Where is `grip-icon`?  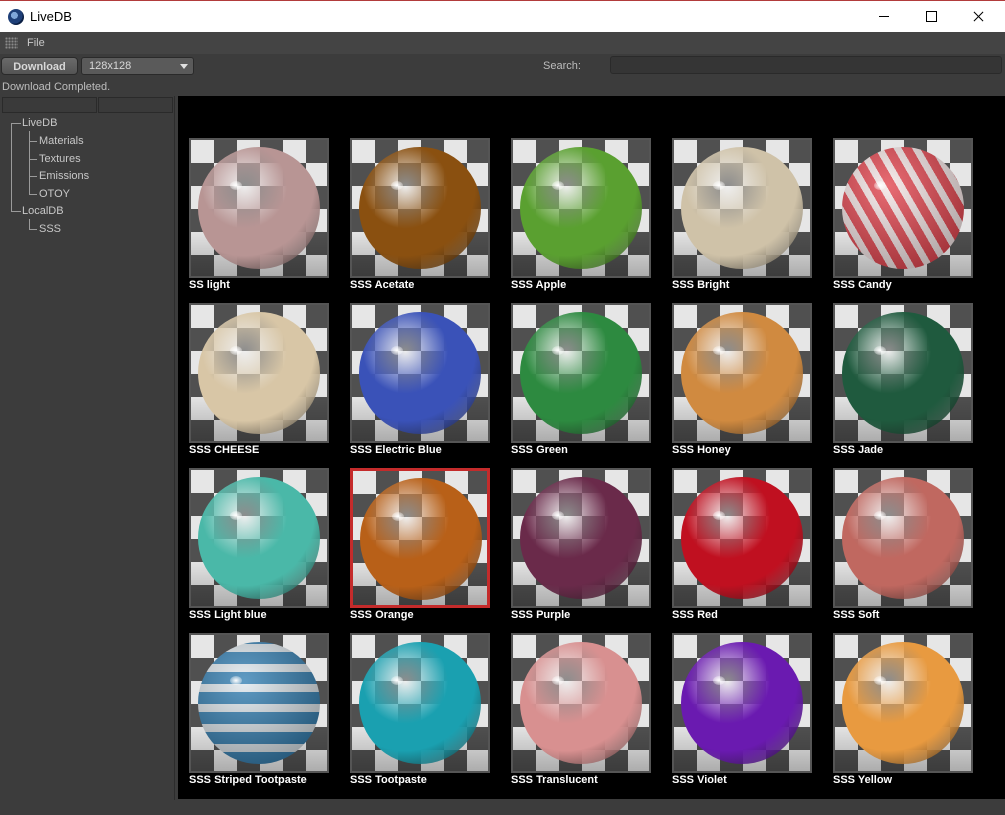 grip-icon is located at coordinates (11, 43).